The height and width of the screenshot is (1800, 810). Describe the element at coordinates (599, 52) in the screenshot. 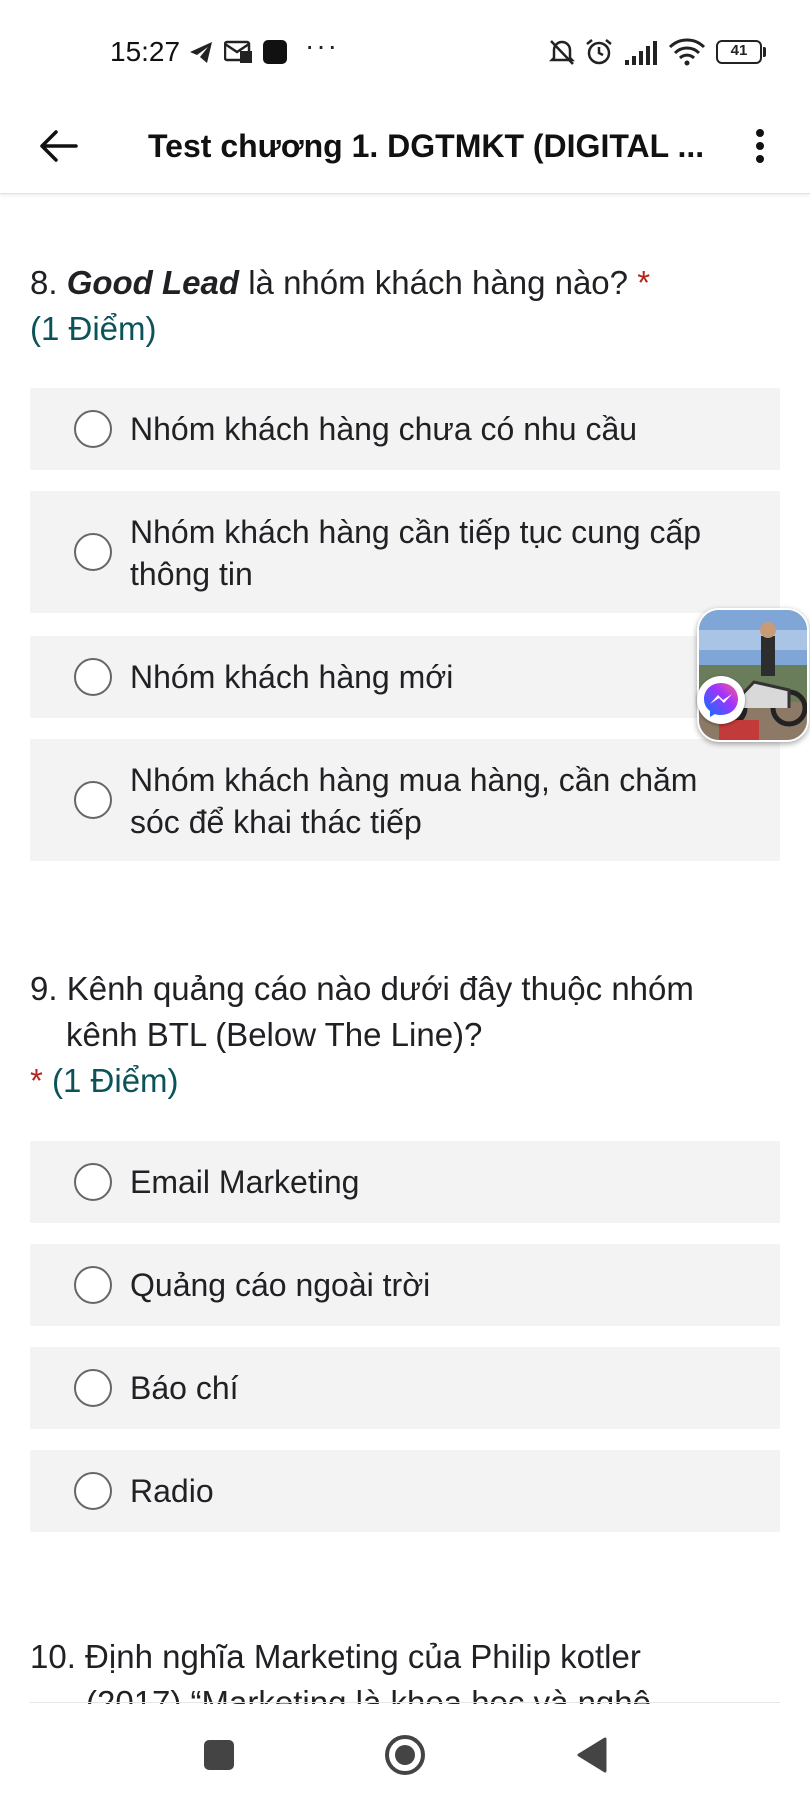

I see `alarm-icon` at that location.